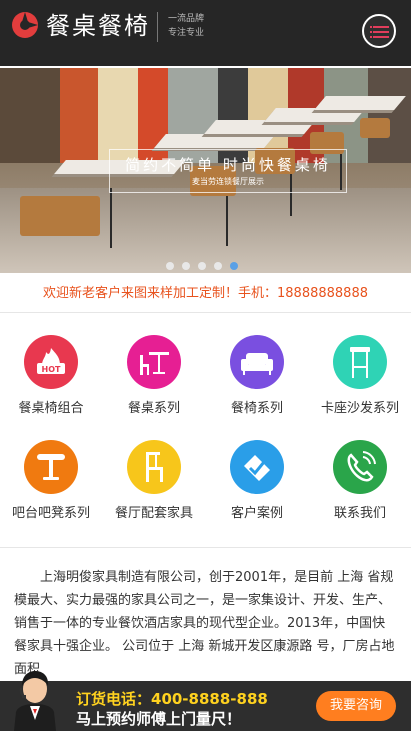 This screenshot has width=411, height=731. What do you see at coordinates (205, 294) in the screenshot?
I see `welcome-notice: 欢迎新老客户来图来样加工定制！手机：18888888888` at bounding box center [205, 294].